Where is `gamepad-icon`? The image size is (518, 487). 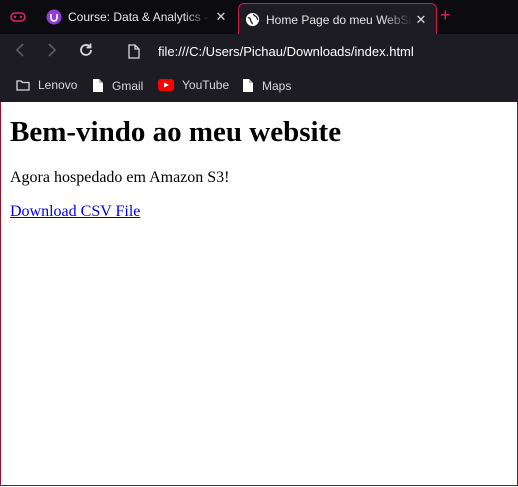
gamepad-icon is located at coordinates (18, 17).